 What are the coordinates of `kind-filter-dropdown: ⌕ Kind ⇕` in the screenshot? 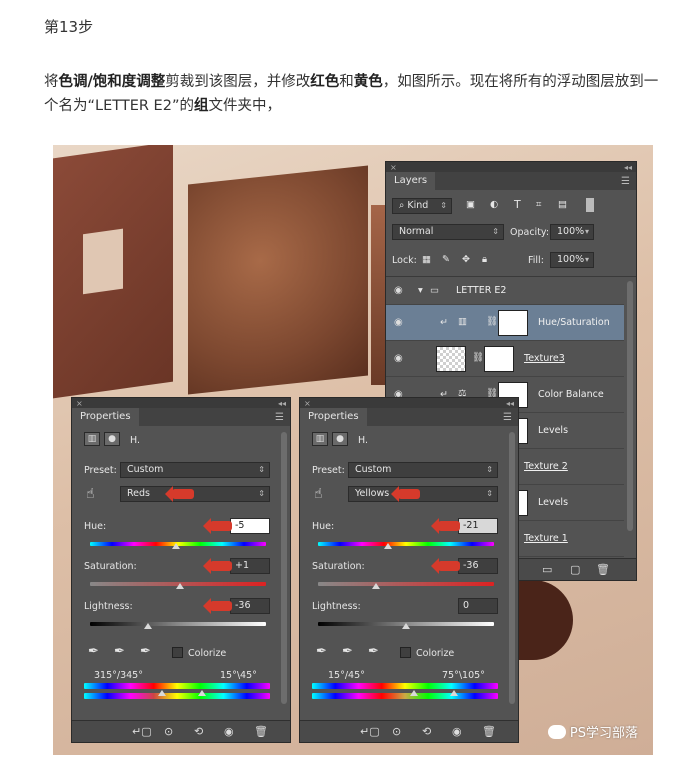 It's located at (422, 206).